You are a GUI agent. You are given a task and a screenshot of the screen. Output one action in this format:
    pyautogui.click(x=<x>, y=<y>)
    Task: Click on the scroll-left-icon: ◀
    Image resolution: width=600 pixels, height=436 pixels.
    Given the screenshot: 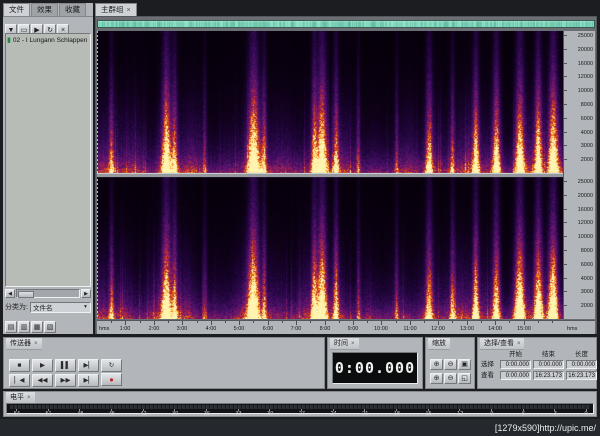 What is the action you would take?
    pyautogui.click(x=10, y=293)
    